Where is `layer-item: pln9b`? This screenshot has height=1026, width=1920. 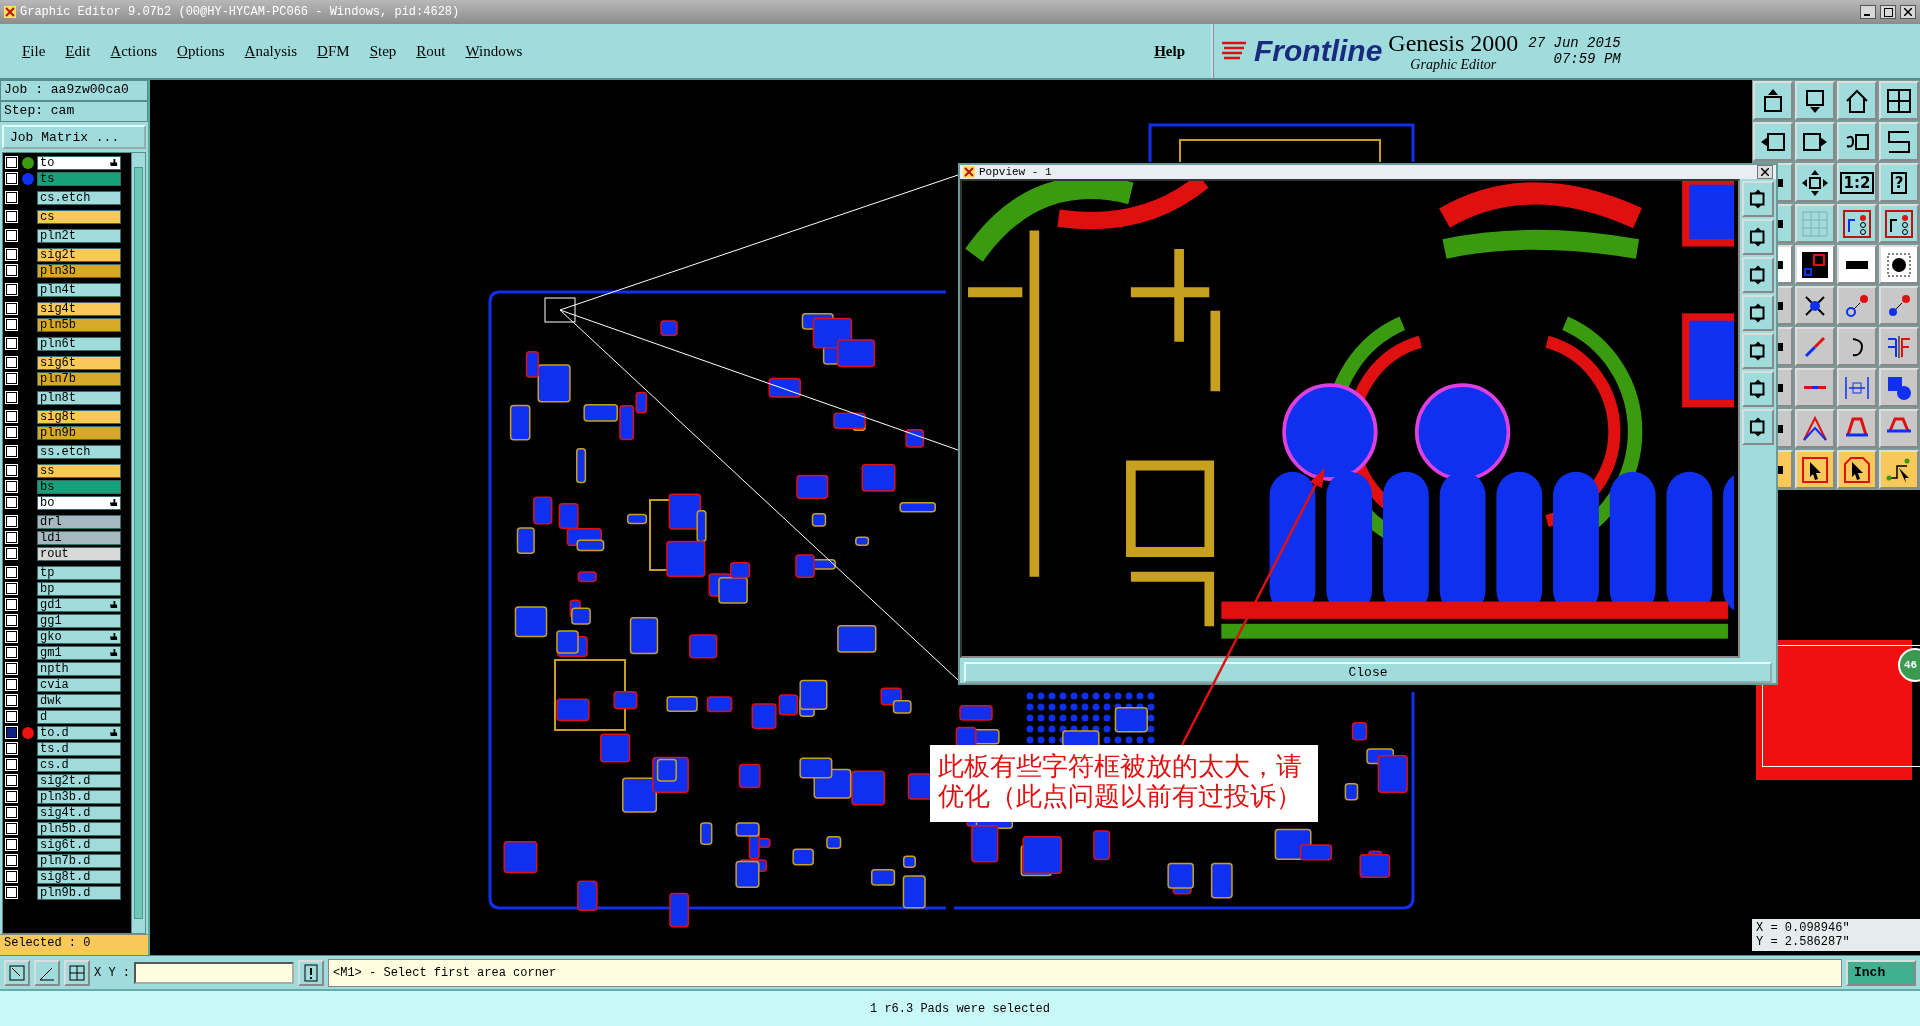
layer-item: pln9b is located at coordinates (79, 432).